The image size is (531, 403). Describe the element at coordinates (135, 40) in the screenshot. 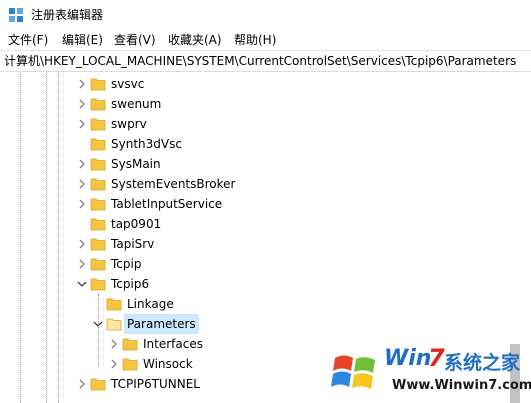

I see `menu-view: 查看(V)` at that location.